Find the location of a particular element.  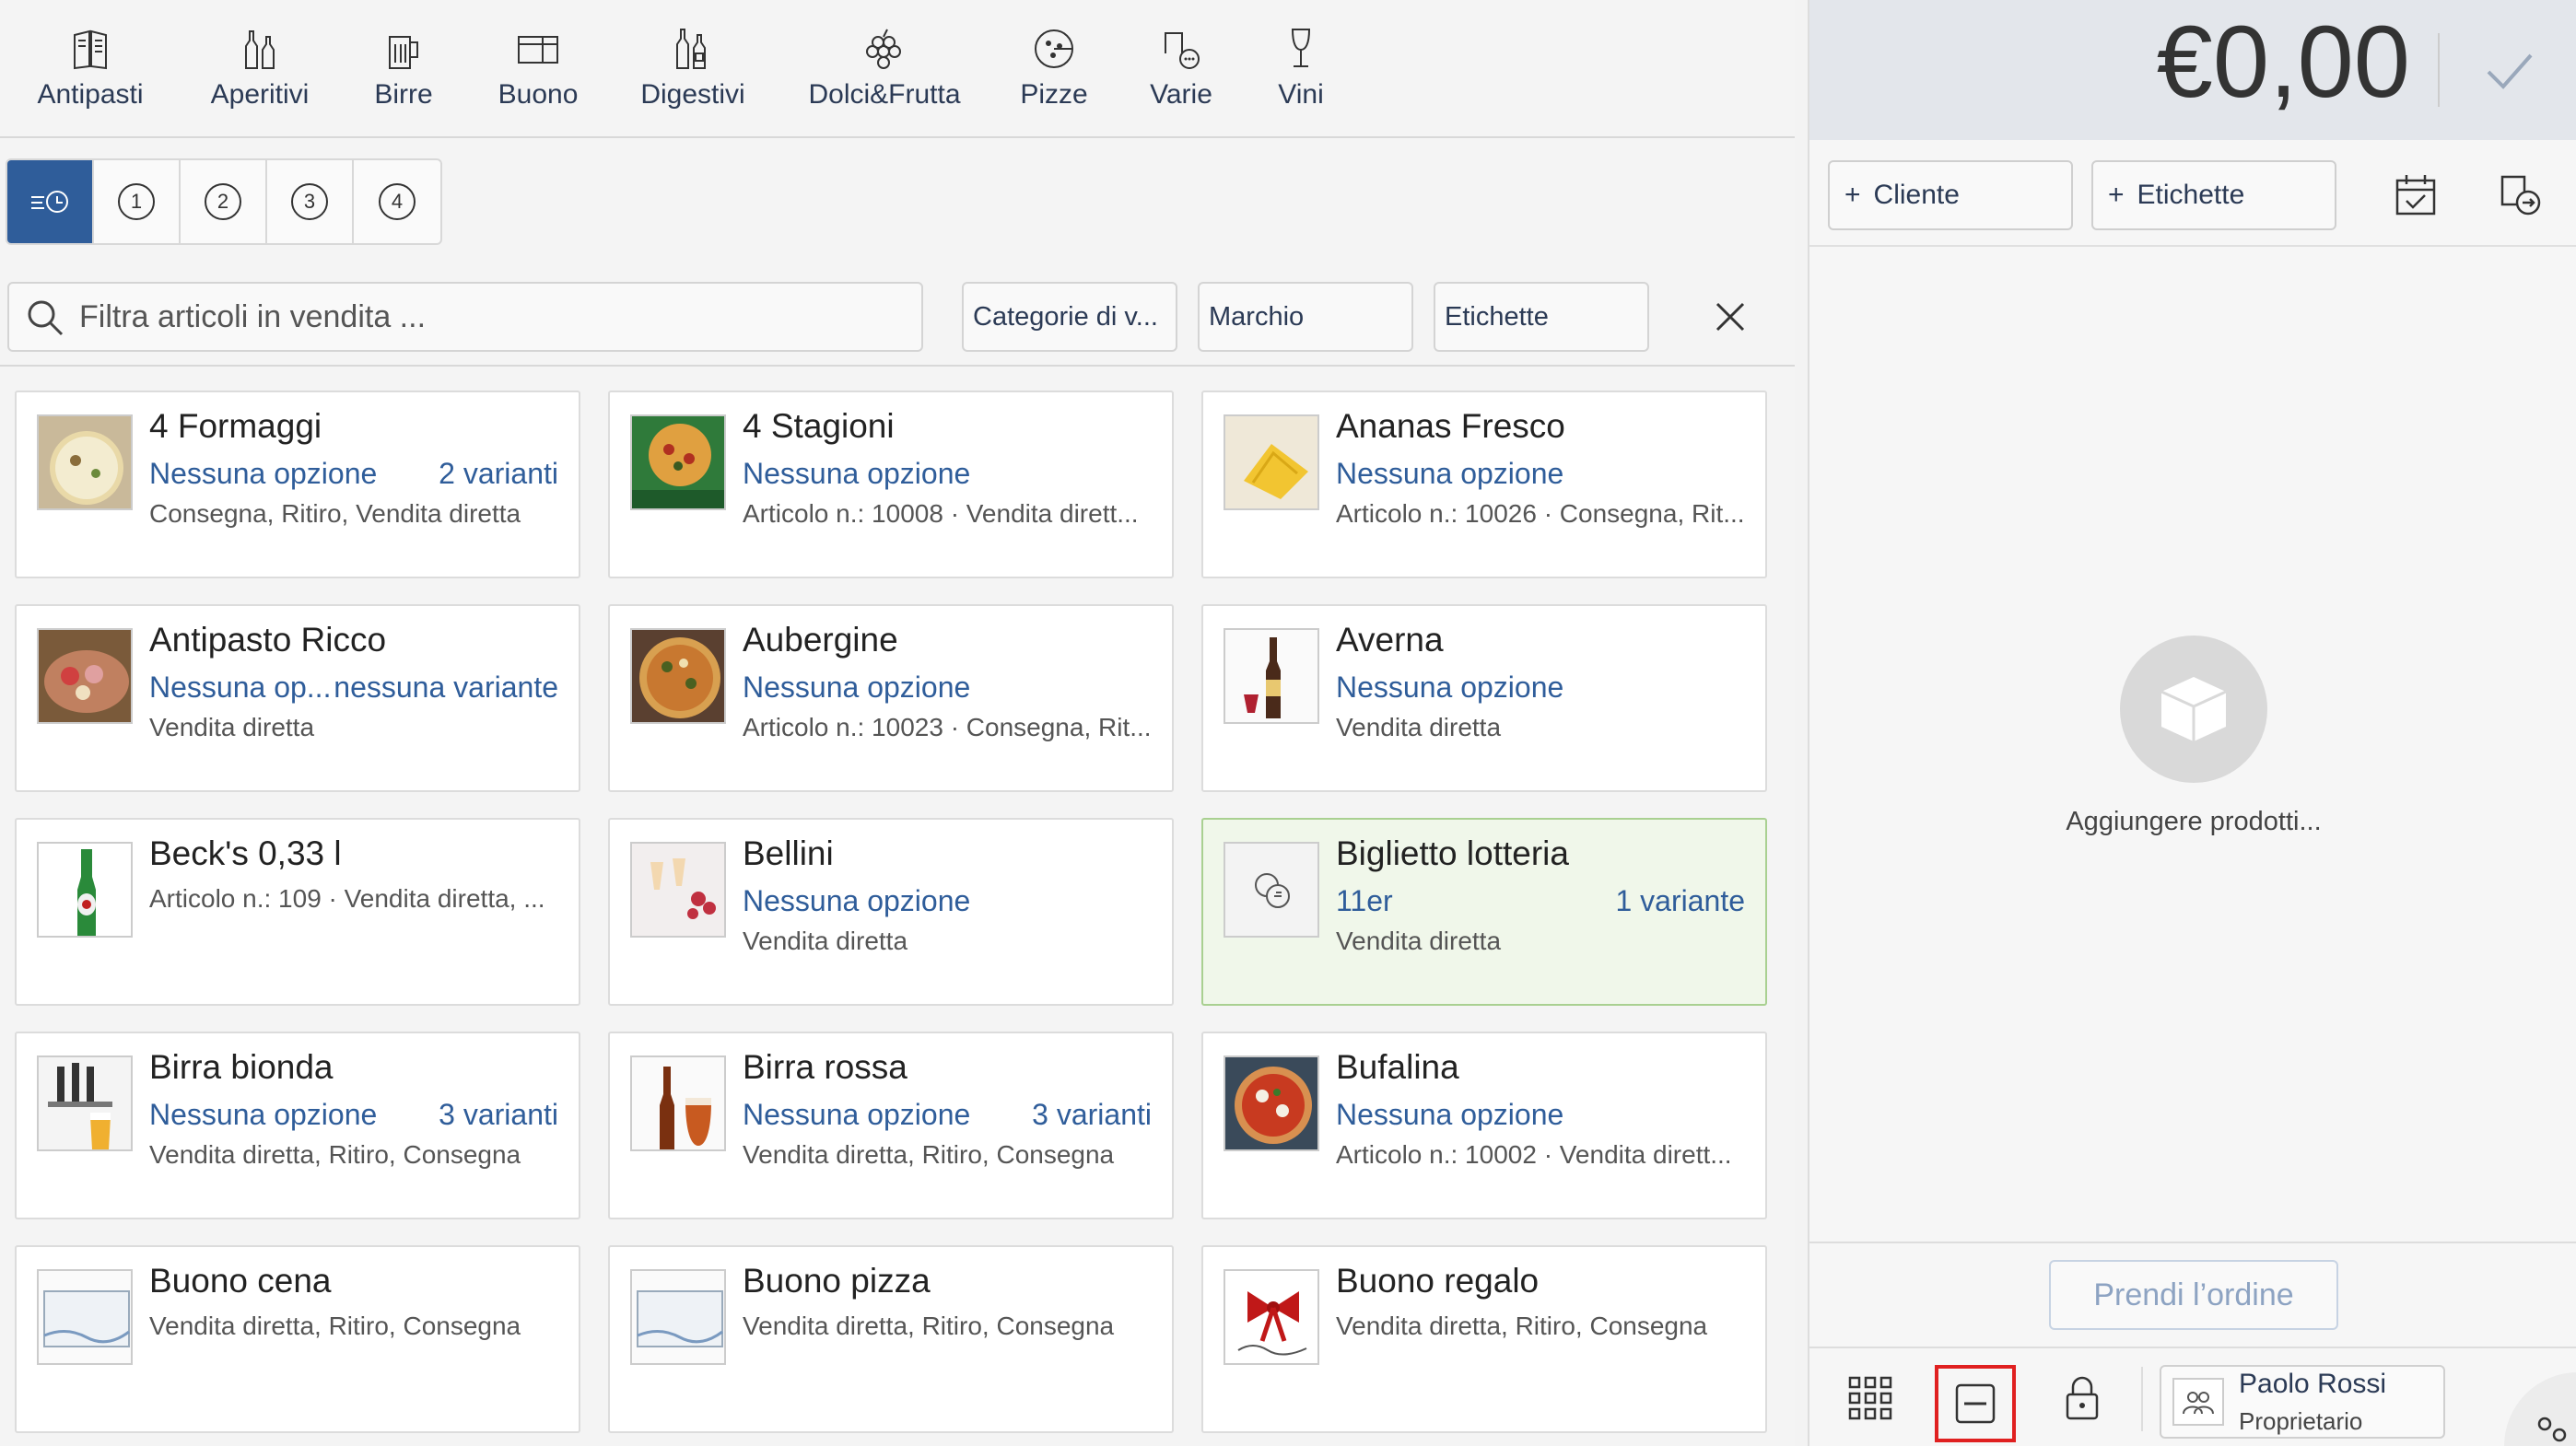

category-label: Varie is located at coordinates (1181, 94).